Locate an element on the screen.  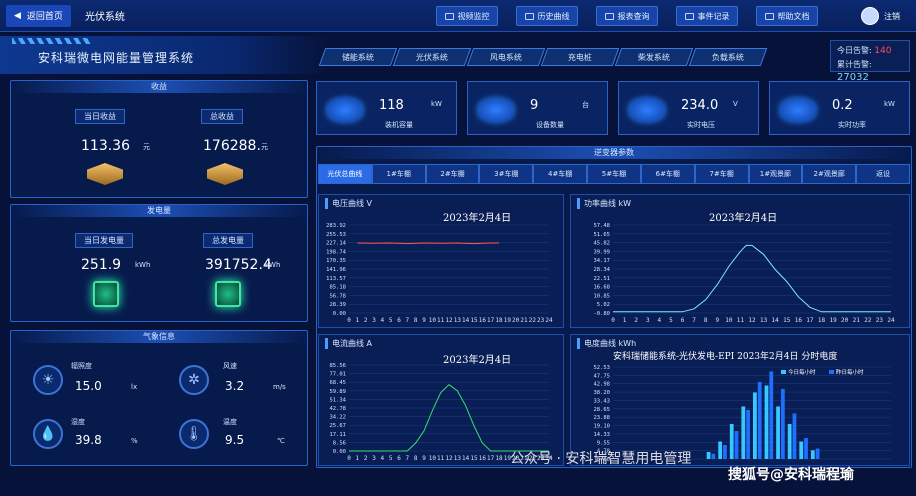
tab-carport-1: 1#车棚 is located at coordinates (398, 174).